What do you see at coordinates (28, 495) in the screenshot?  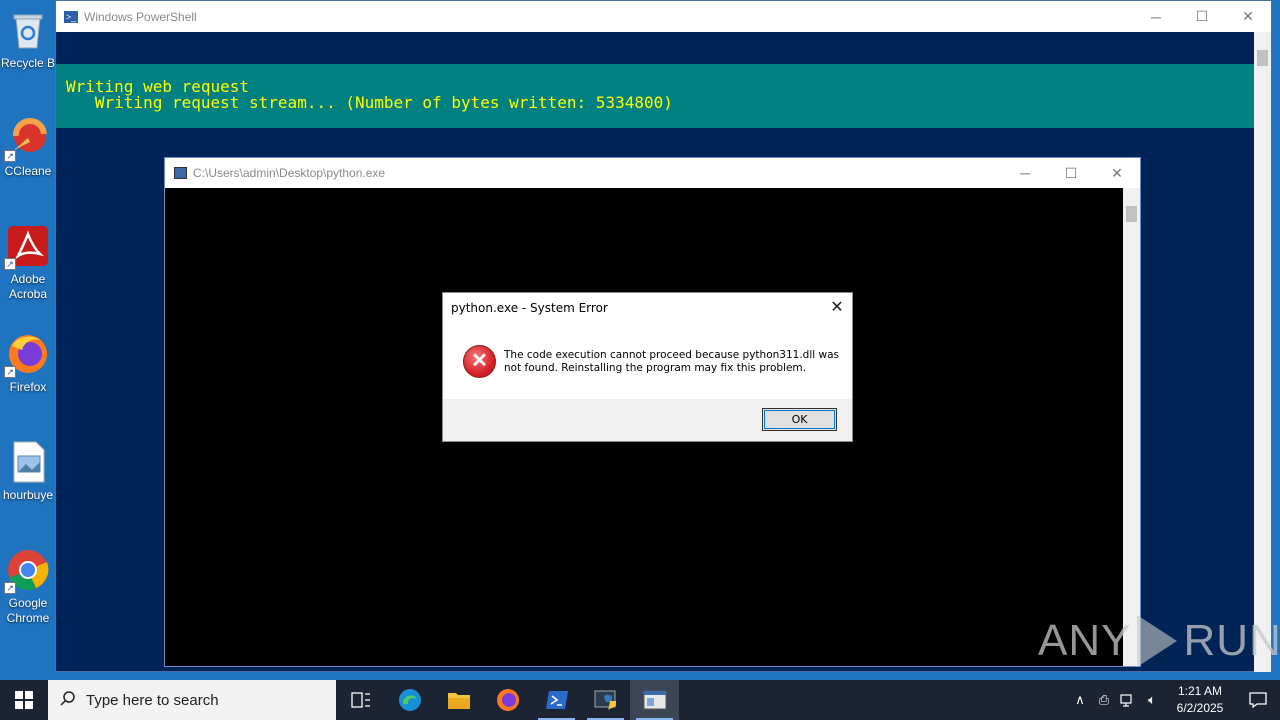 I see `desktop-icon-label: hourbuye` at bounding box center [28, 495].